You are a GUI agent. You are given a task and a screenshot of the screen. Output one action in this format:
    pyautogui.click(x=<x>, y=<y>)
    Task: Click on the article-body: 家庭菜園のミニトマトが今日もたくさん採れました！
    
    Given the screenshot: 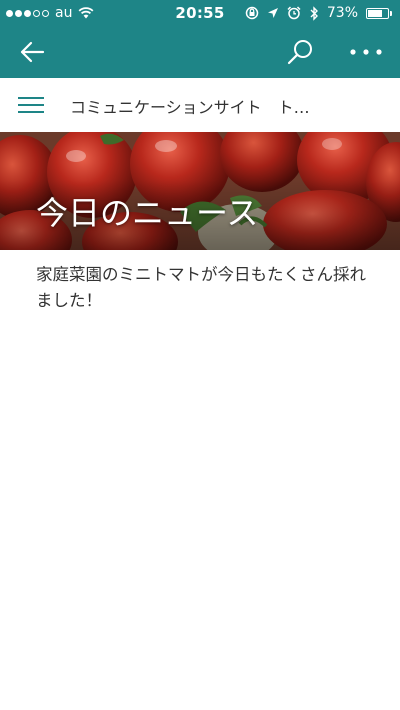 What is the action you would take?
    pyautogui.click(x=201, y=287)
    